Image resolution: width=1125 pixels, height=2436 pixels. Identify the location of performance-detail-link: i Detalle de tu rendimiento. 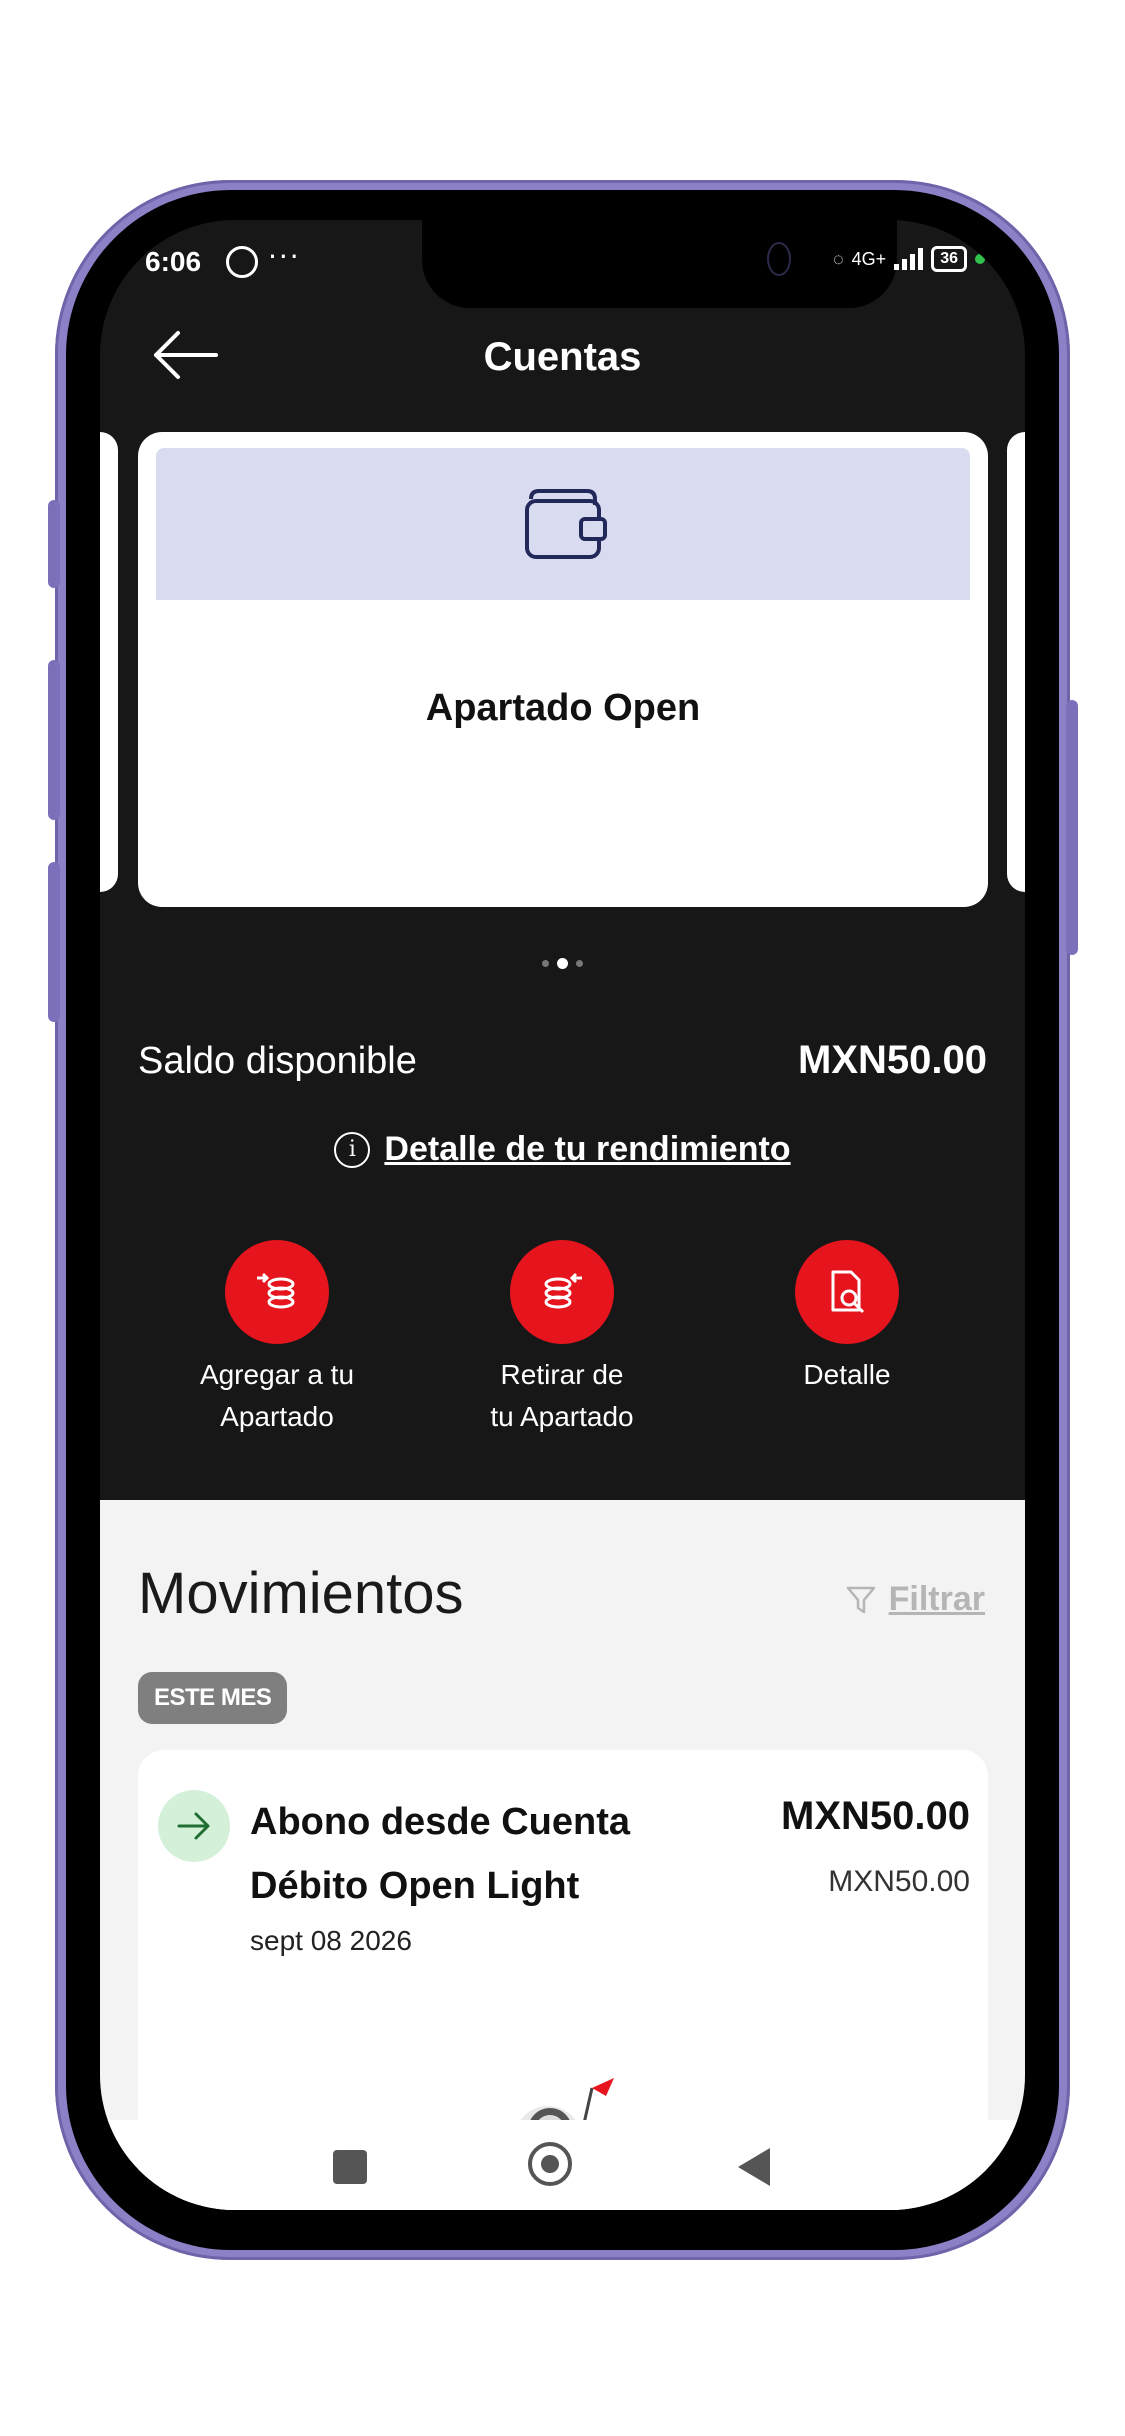
(562, 1149).